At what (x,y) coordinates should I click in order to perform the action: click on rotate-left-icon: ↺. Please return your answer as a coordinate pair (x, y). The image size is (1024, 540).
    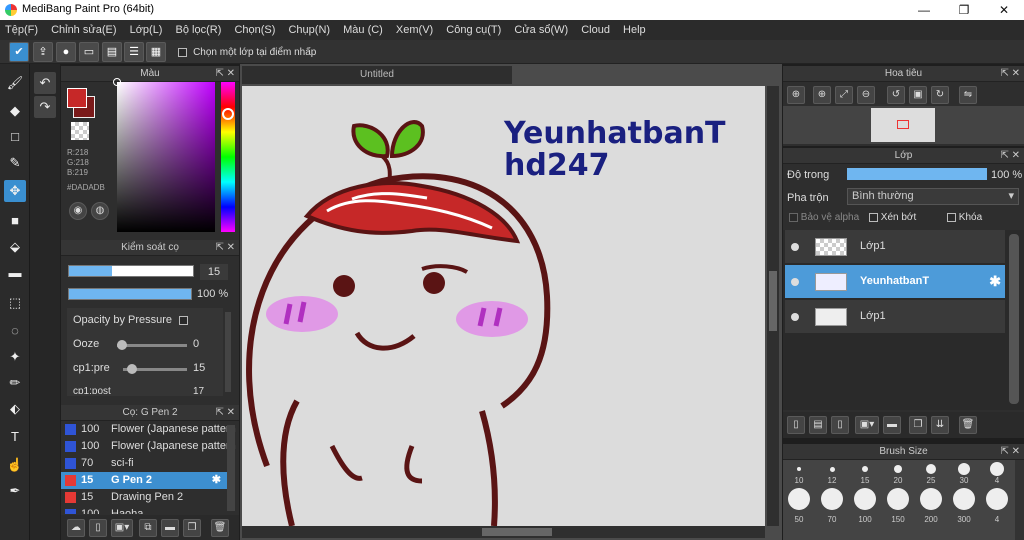
    Looking at the image, I should click on (896, 95).